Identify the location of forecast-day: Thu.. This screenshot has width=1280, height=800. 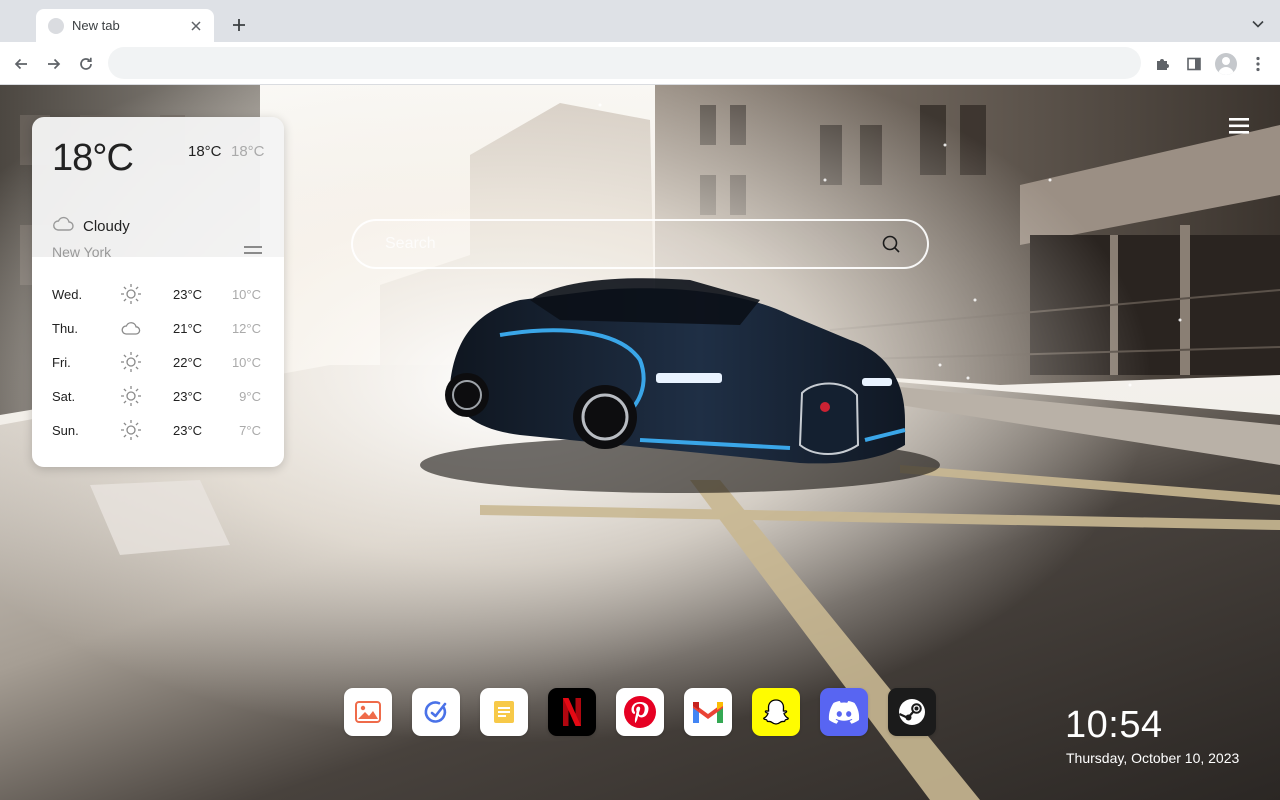
(65, 328).